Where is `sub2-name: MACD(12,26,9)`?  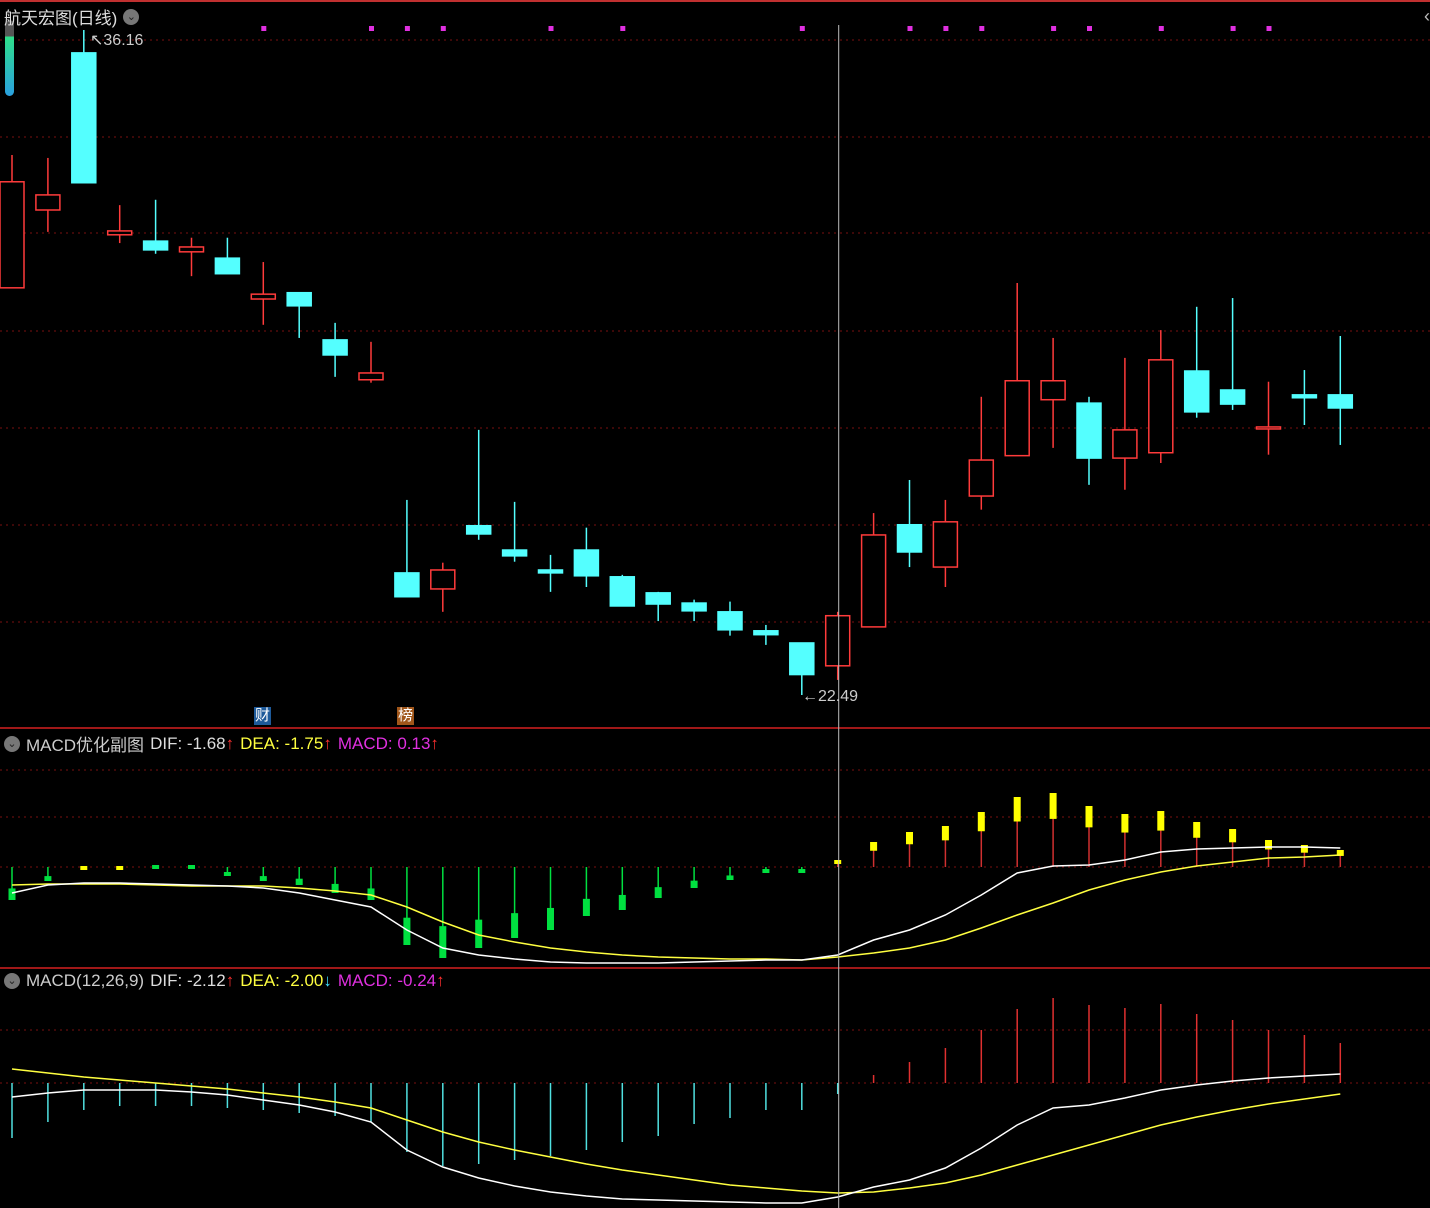 sub2-name: MACD(12,26,9) is located at coordinates (85, 980).